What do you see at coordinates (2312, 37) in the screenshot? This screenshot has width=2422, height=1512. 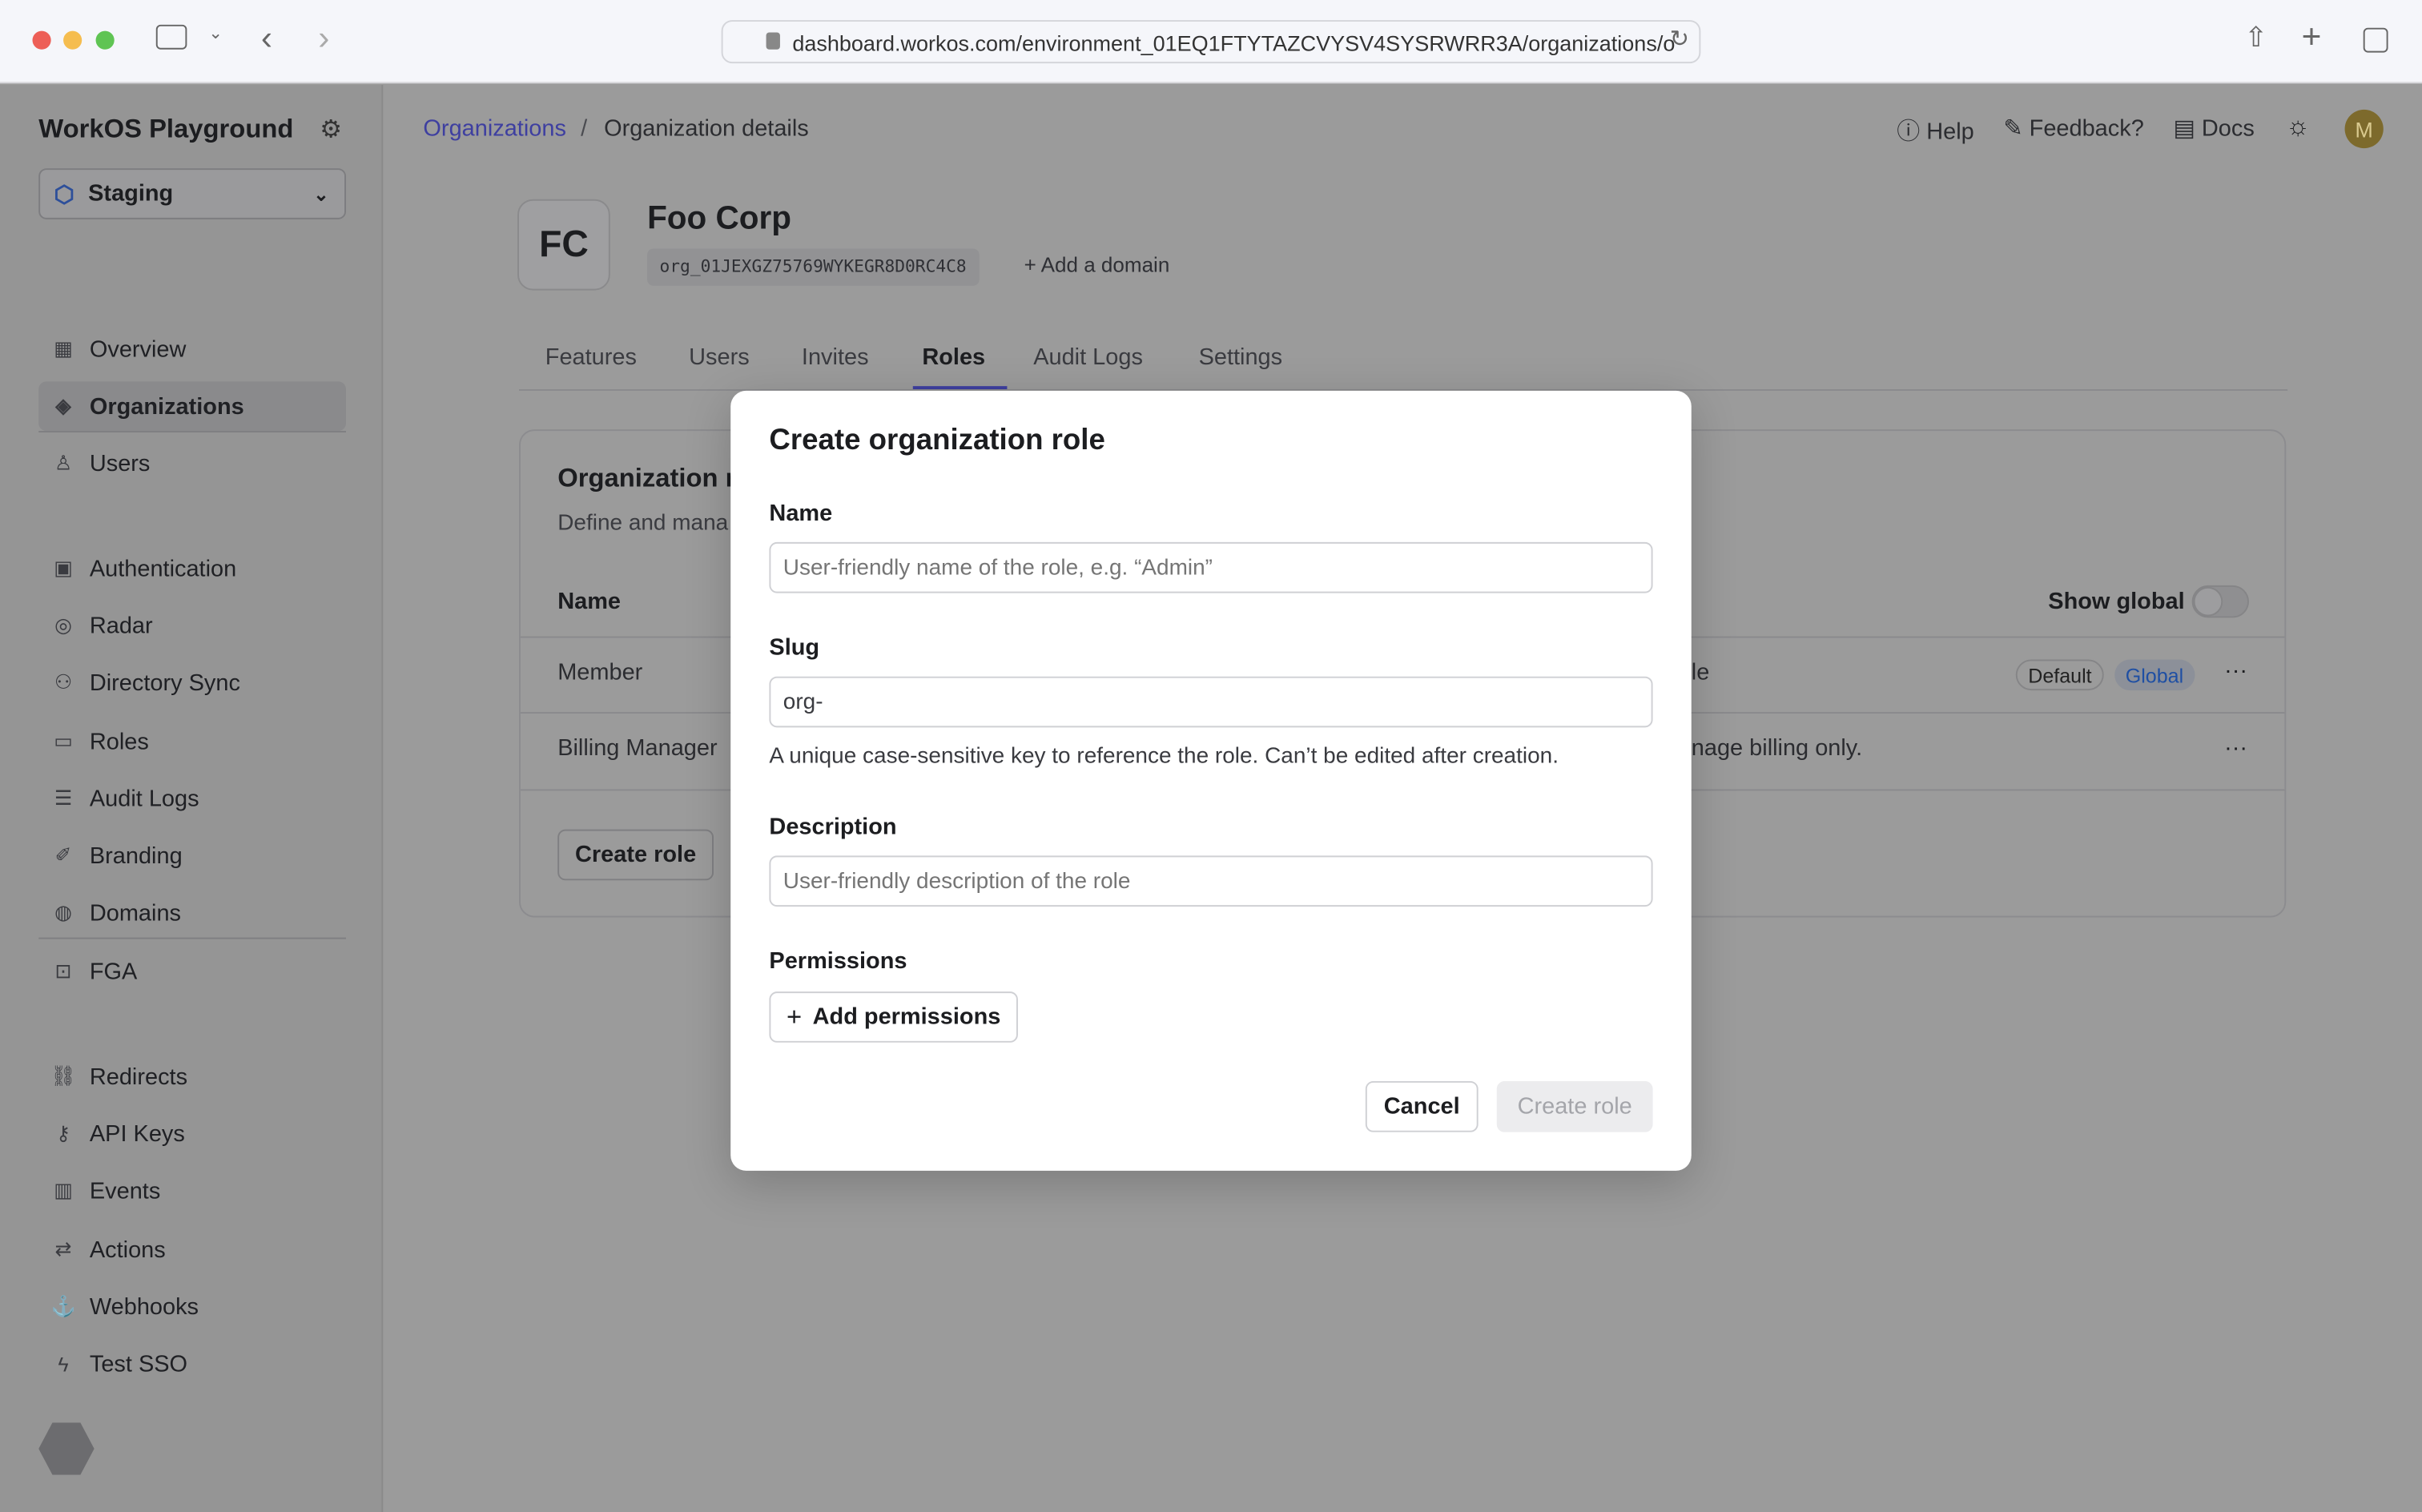 I see `new-tab-icon: +` at bounding box center [2312, 37].